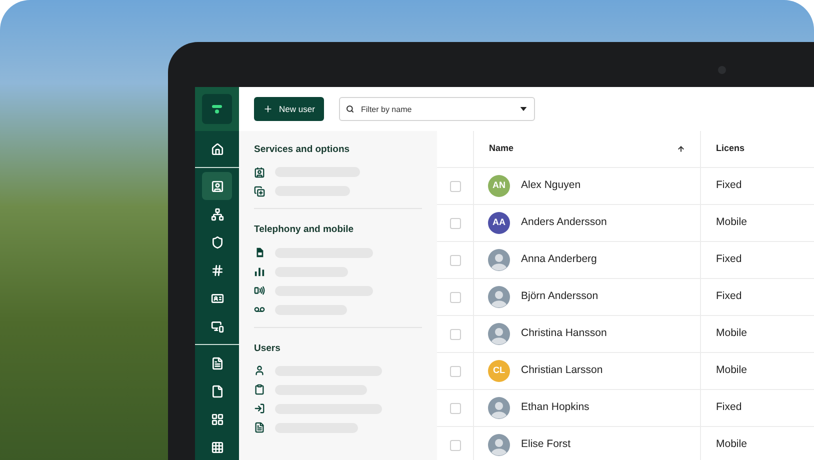 Image resolution: width=814 pixels, height=460 pixels. I want to click on logo-icon, so click(217, 109).